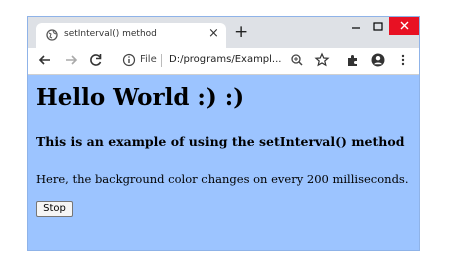  I want to click on new-tab-button: +, so click(241, 32).